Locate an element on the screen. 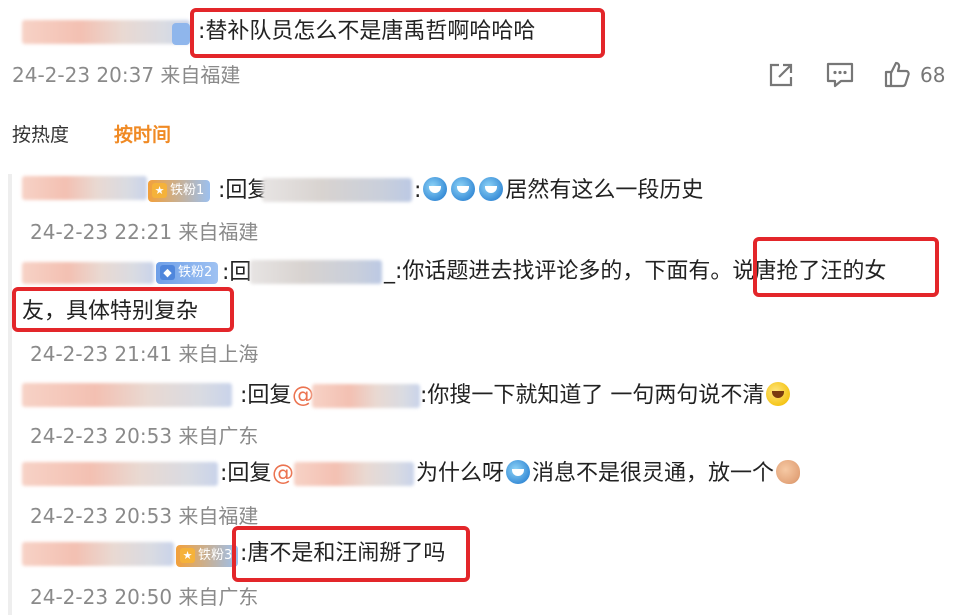 The width and height of the screenshot is (960, 615). reply5-username-blurred is located at coordinates (98, 554).